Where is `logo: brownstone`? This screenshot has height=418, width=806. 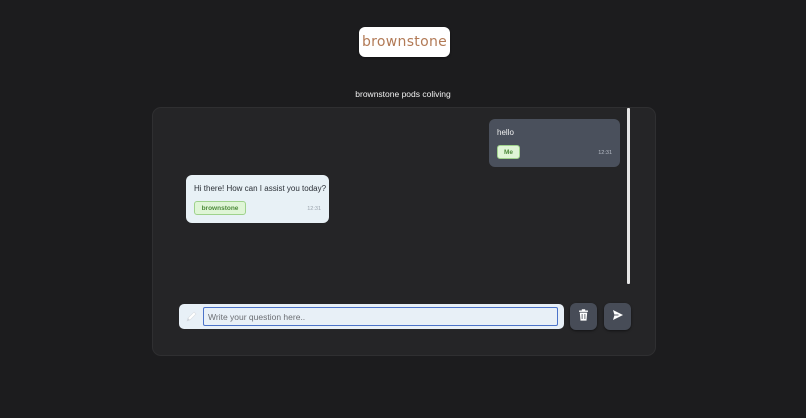 logo: brownstone is located at coordinates (404, 42).